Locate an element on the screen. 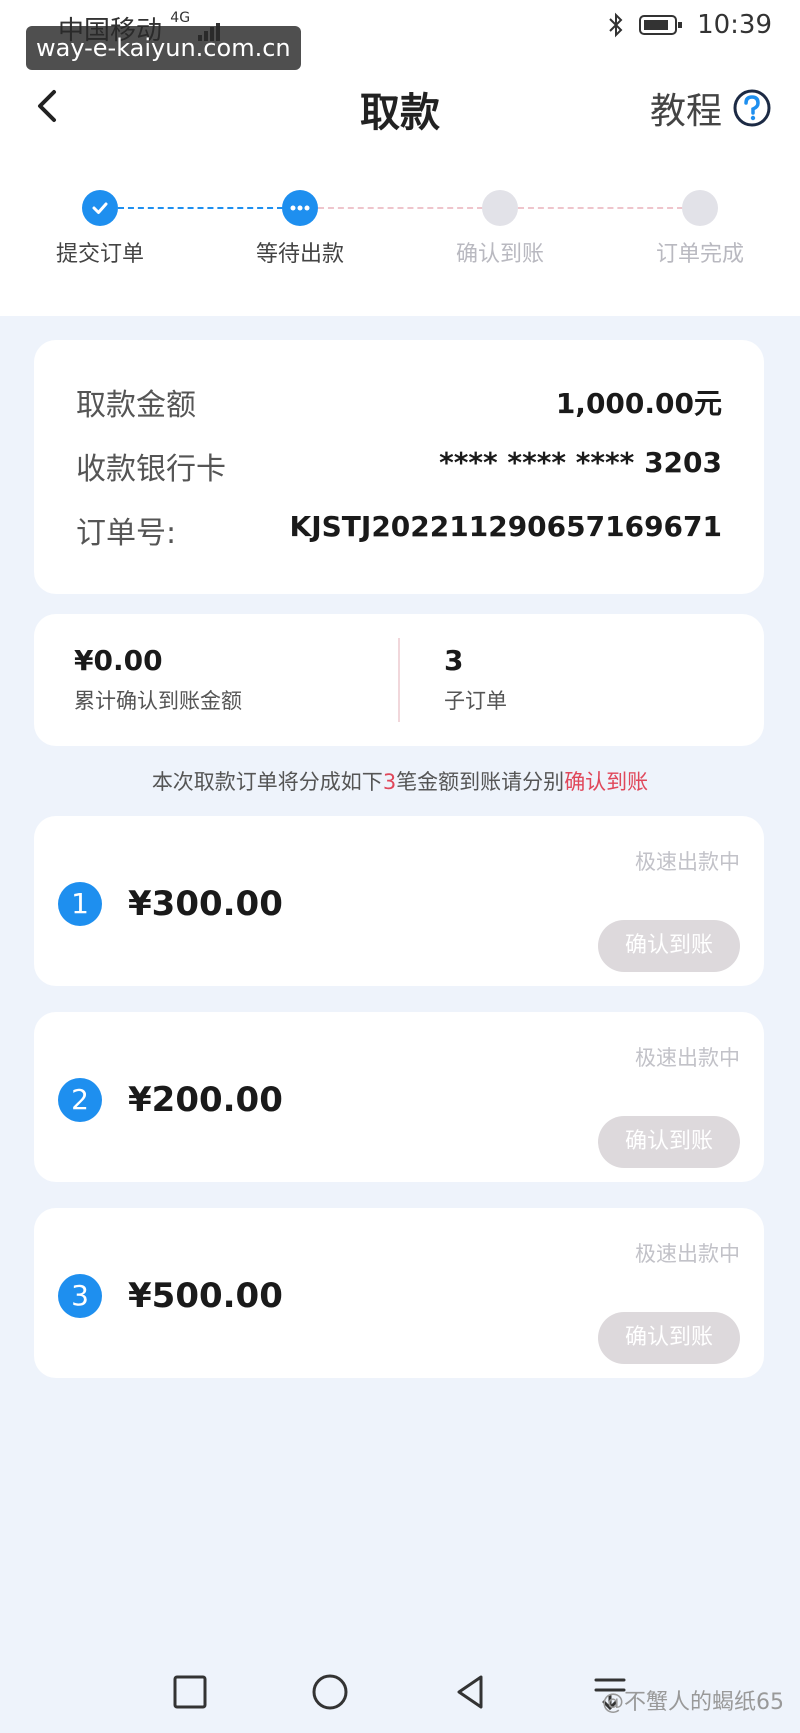  suborder-count: 3 is located at coordinates (454, 660).